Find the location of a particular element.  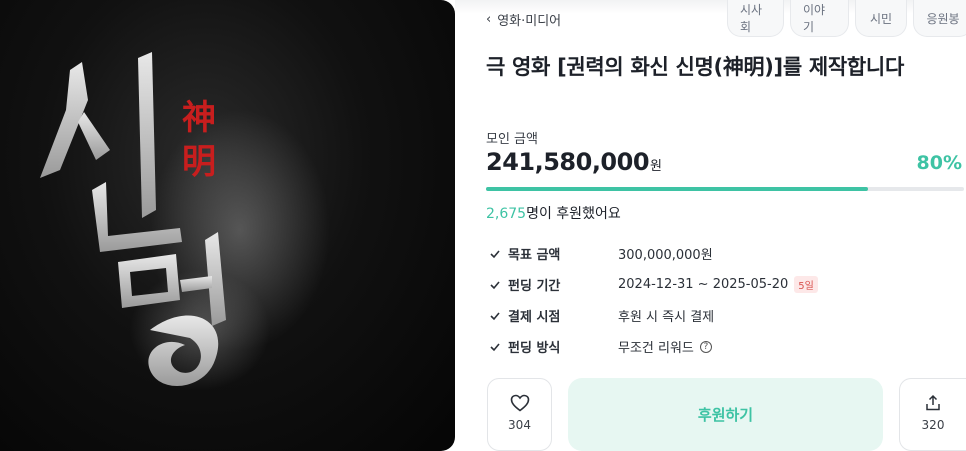

share-button: 320 is located at coordinates (932, 414).